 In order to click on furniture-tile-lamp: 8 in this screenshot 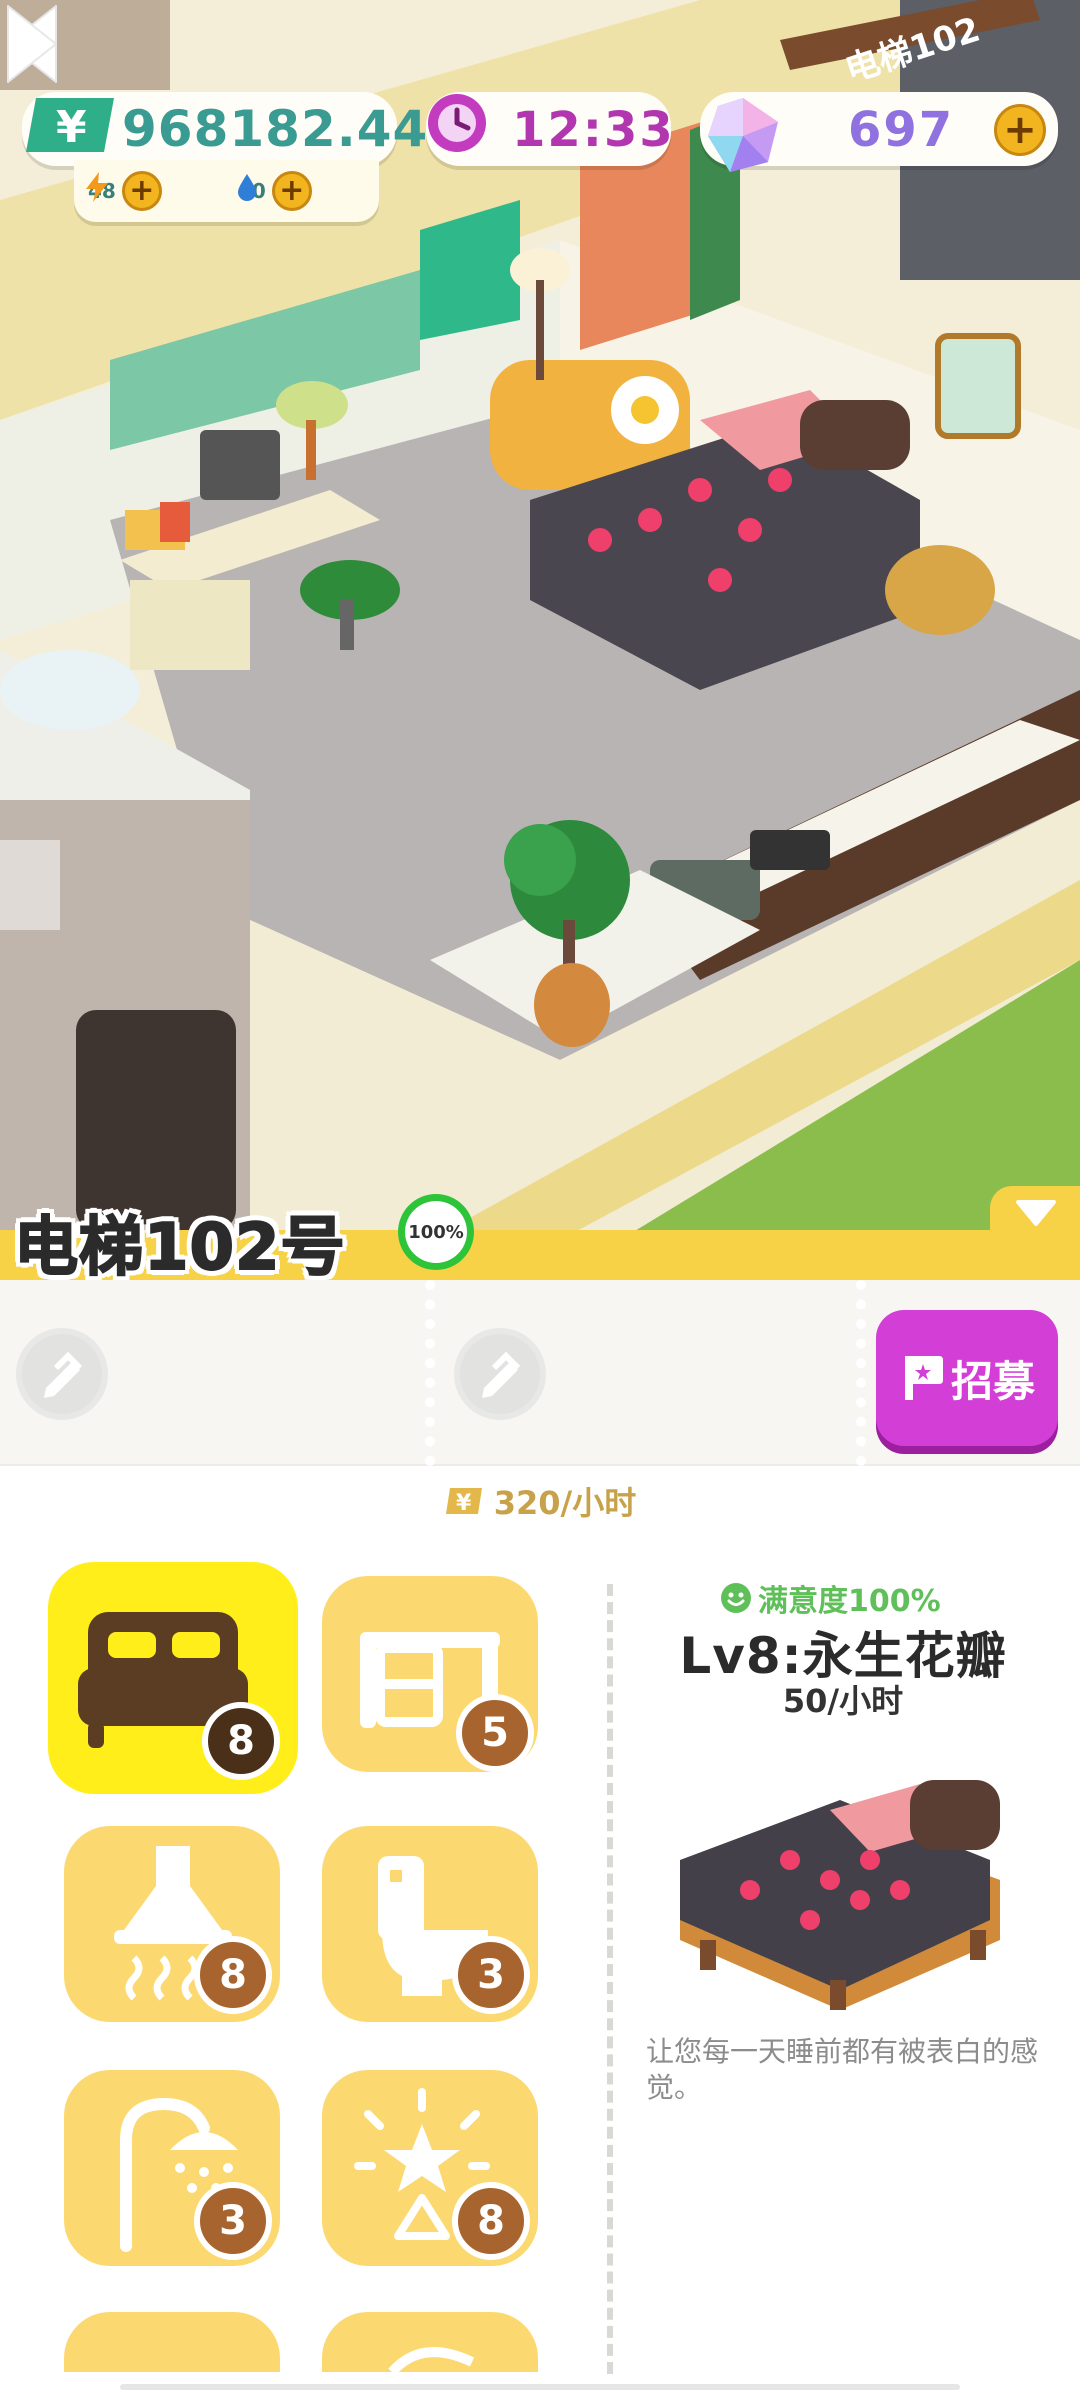, I will do `click(430, 2168)`.